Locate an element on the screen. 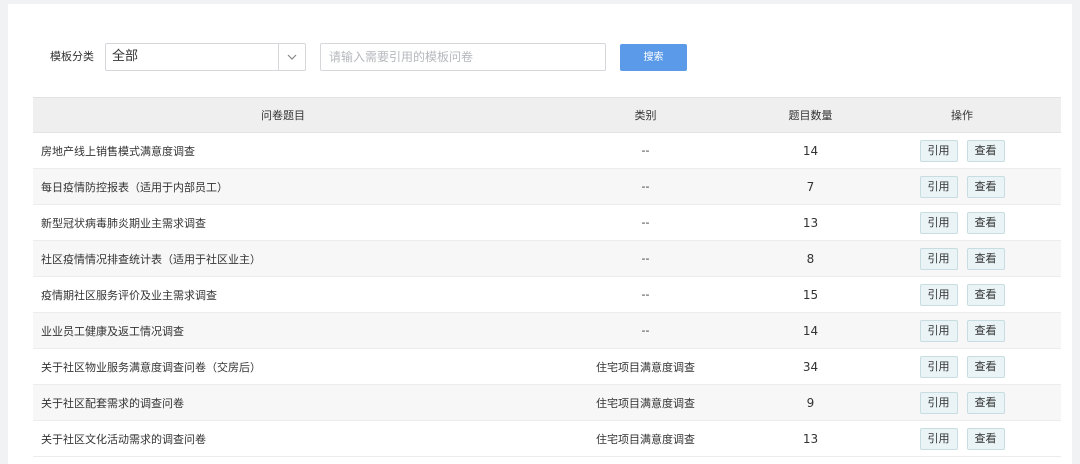 Image resolution: width=1080 pixels, height=464 pixels. row-count: 8 is located at coordinates (810, 258).